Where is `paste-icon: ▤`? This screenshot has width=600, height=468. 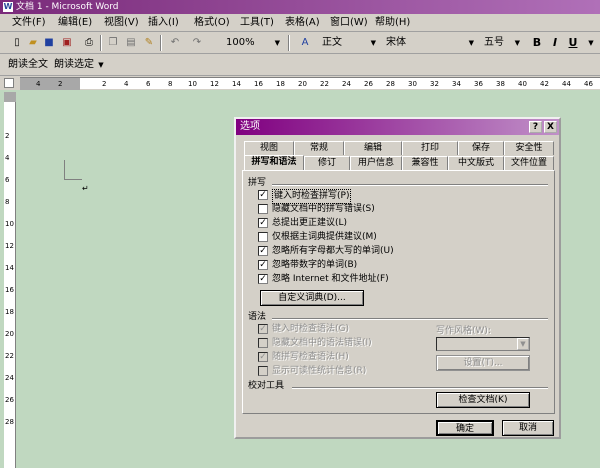
paste-icon: ▤ is located at coordinates (131, 43).